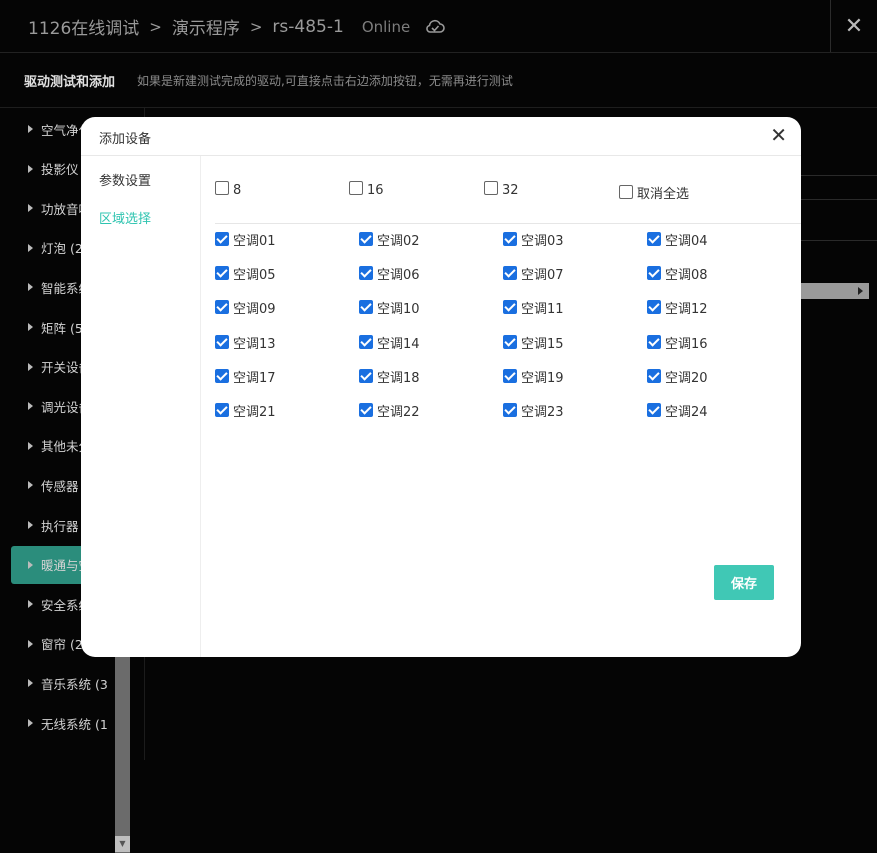 Image resolution: width=877 pixels, height=853 pixels. I want to click on device-checkbox: 空调23, so click(533, 410).